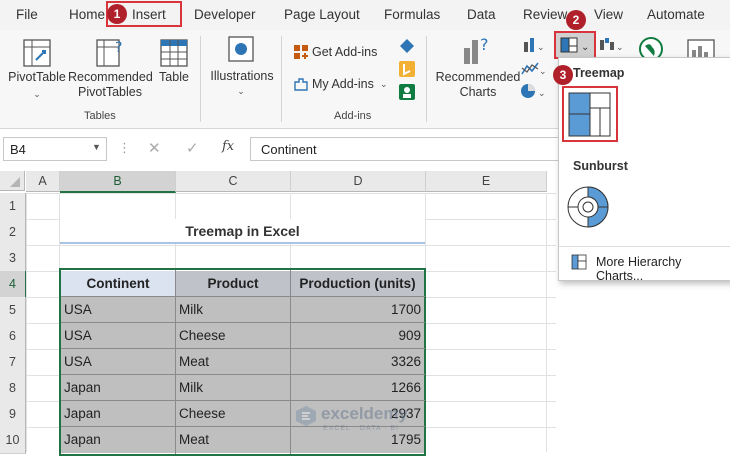 The image size is (730, 456). What do you see at coordinates (96, 147) in the screenshot?
I see `name-box-chevron-icon: ▼` at bounding box center [96, 147].